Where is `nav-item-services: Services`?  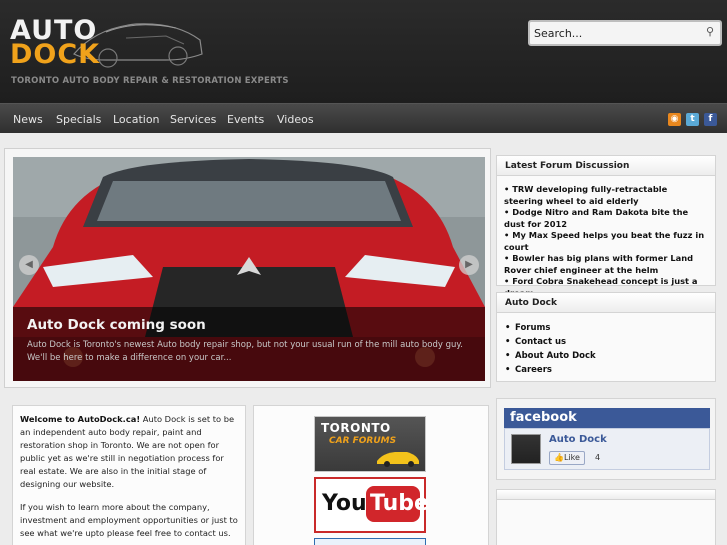
nav-item-services: Services is located at coordinates (193, 119).